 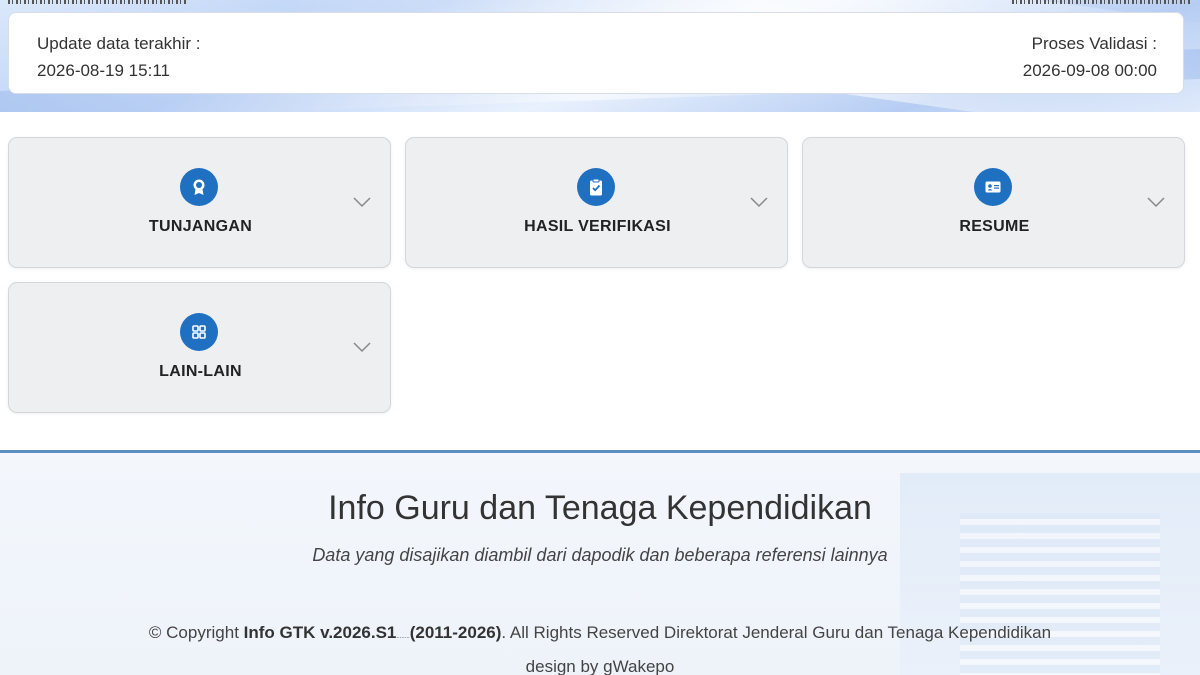 What do you see at coordinates (200, 226) in the screenshot?
I see `tile-label: TUNJANGAN` at bounding box center [200, 226].